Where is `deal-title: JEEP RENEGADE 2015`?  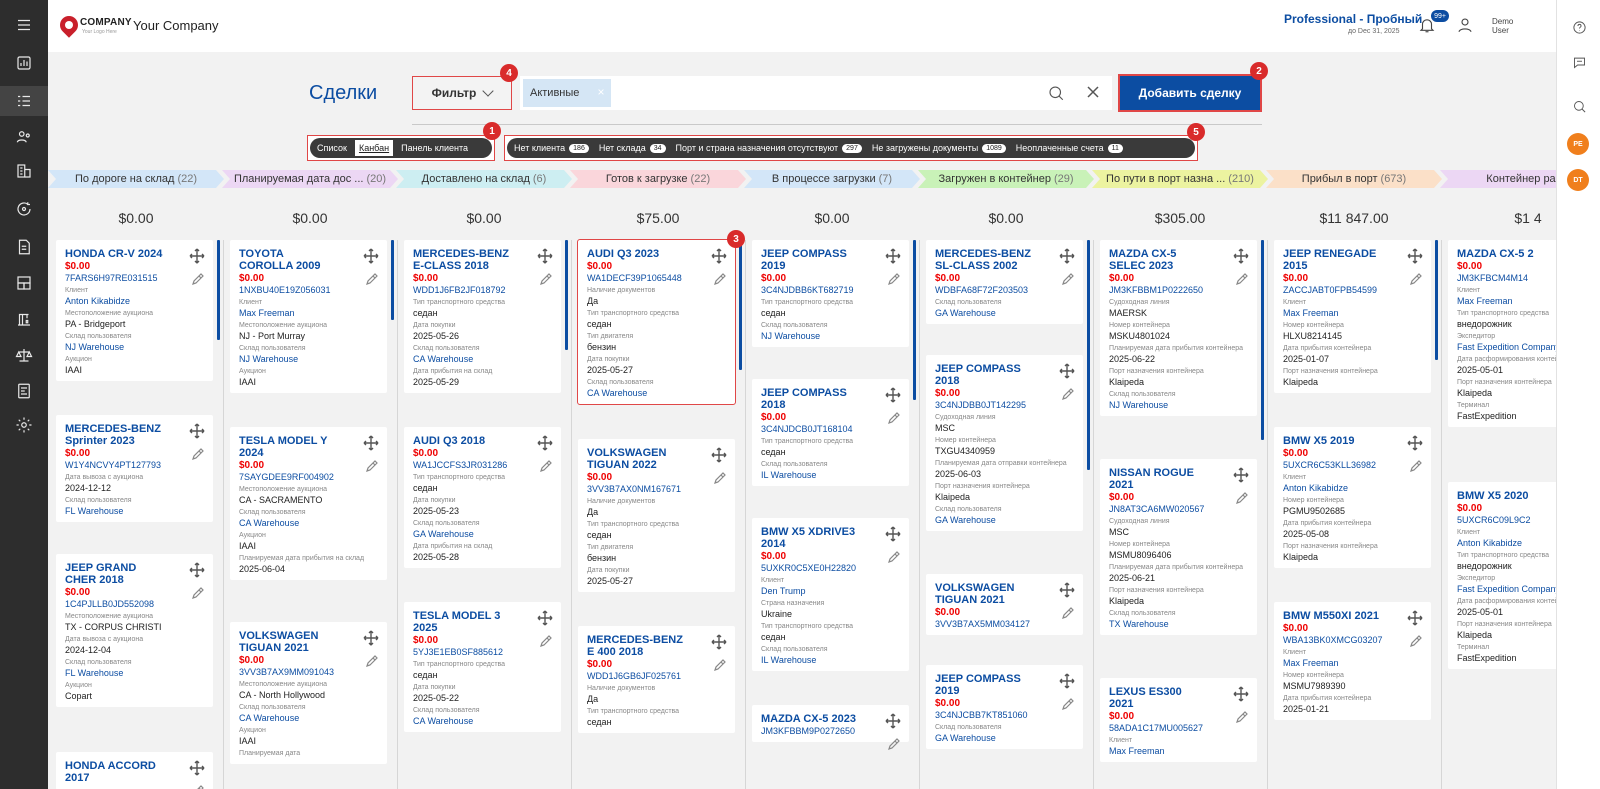
deal-title: JEEP RENEGADE 2015 is located at coordinates (1333, 260).